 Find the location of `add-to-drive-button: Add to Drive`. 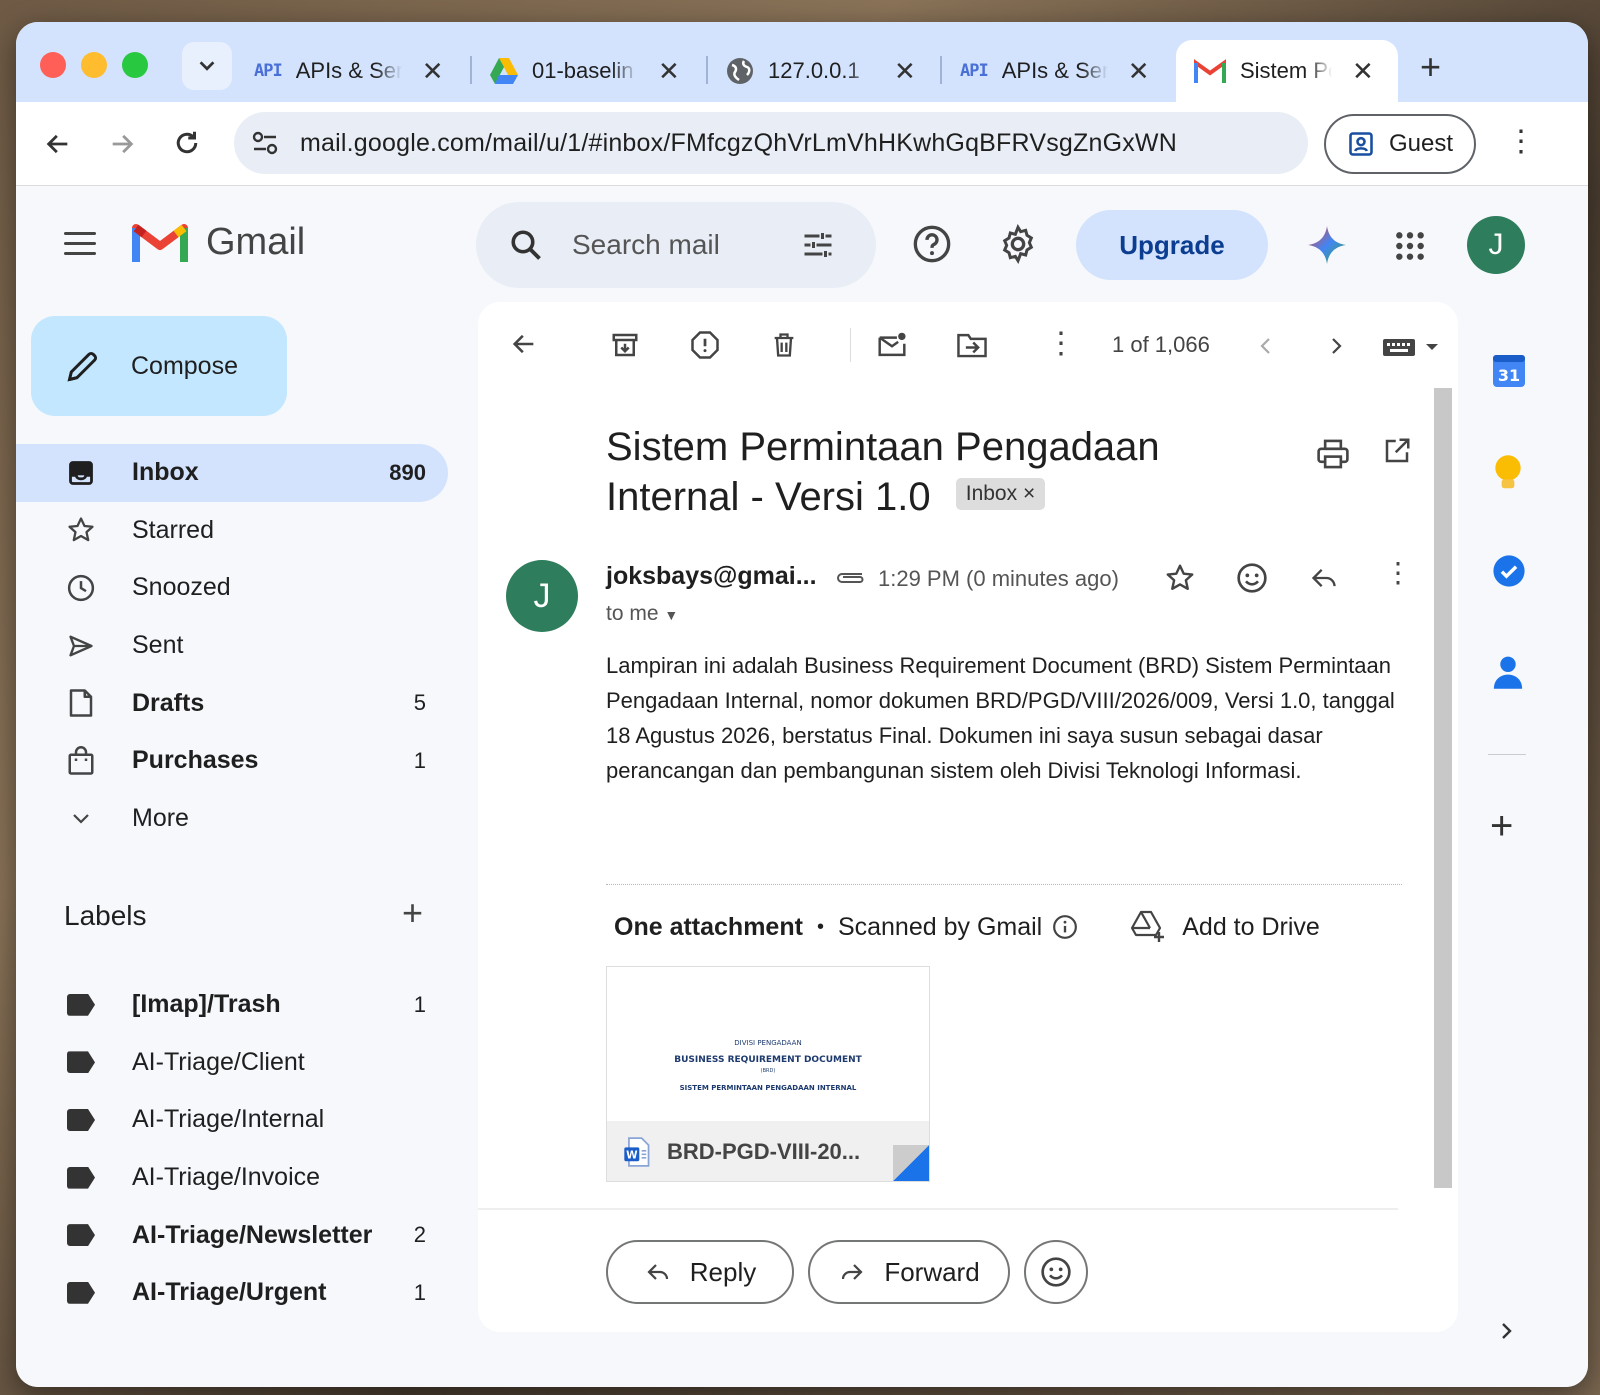

add-to-drive-button: Add to Drive is located at coordinates (1225, 927).